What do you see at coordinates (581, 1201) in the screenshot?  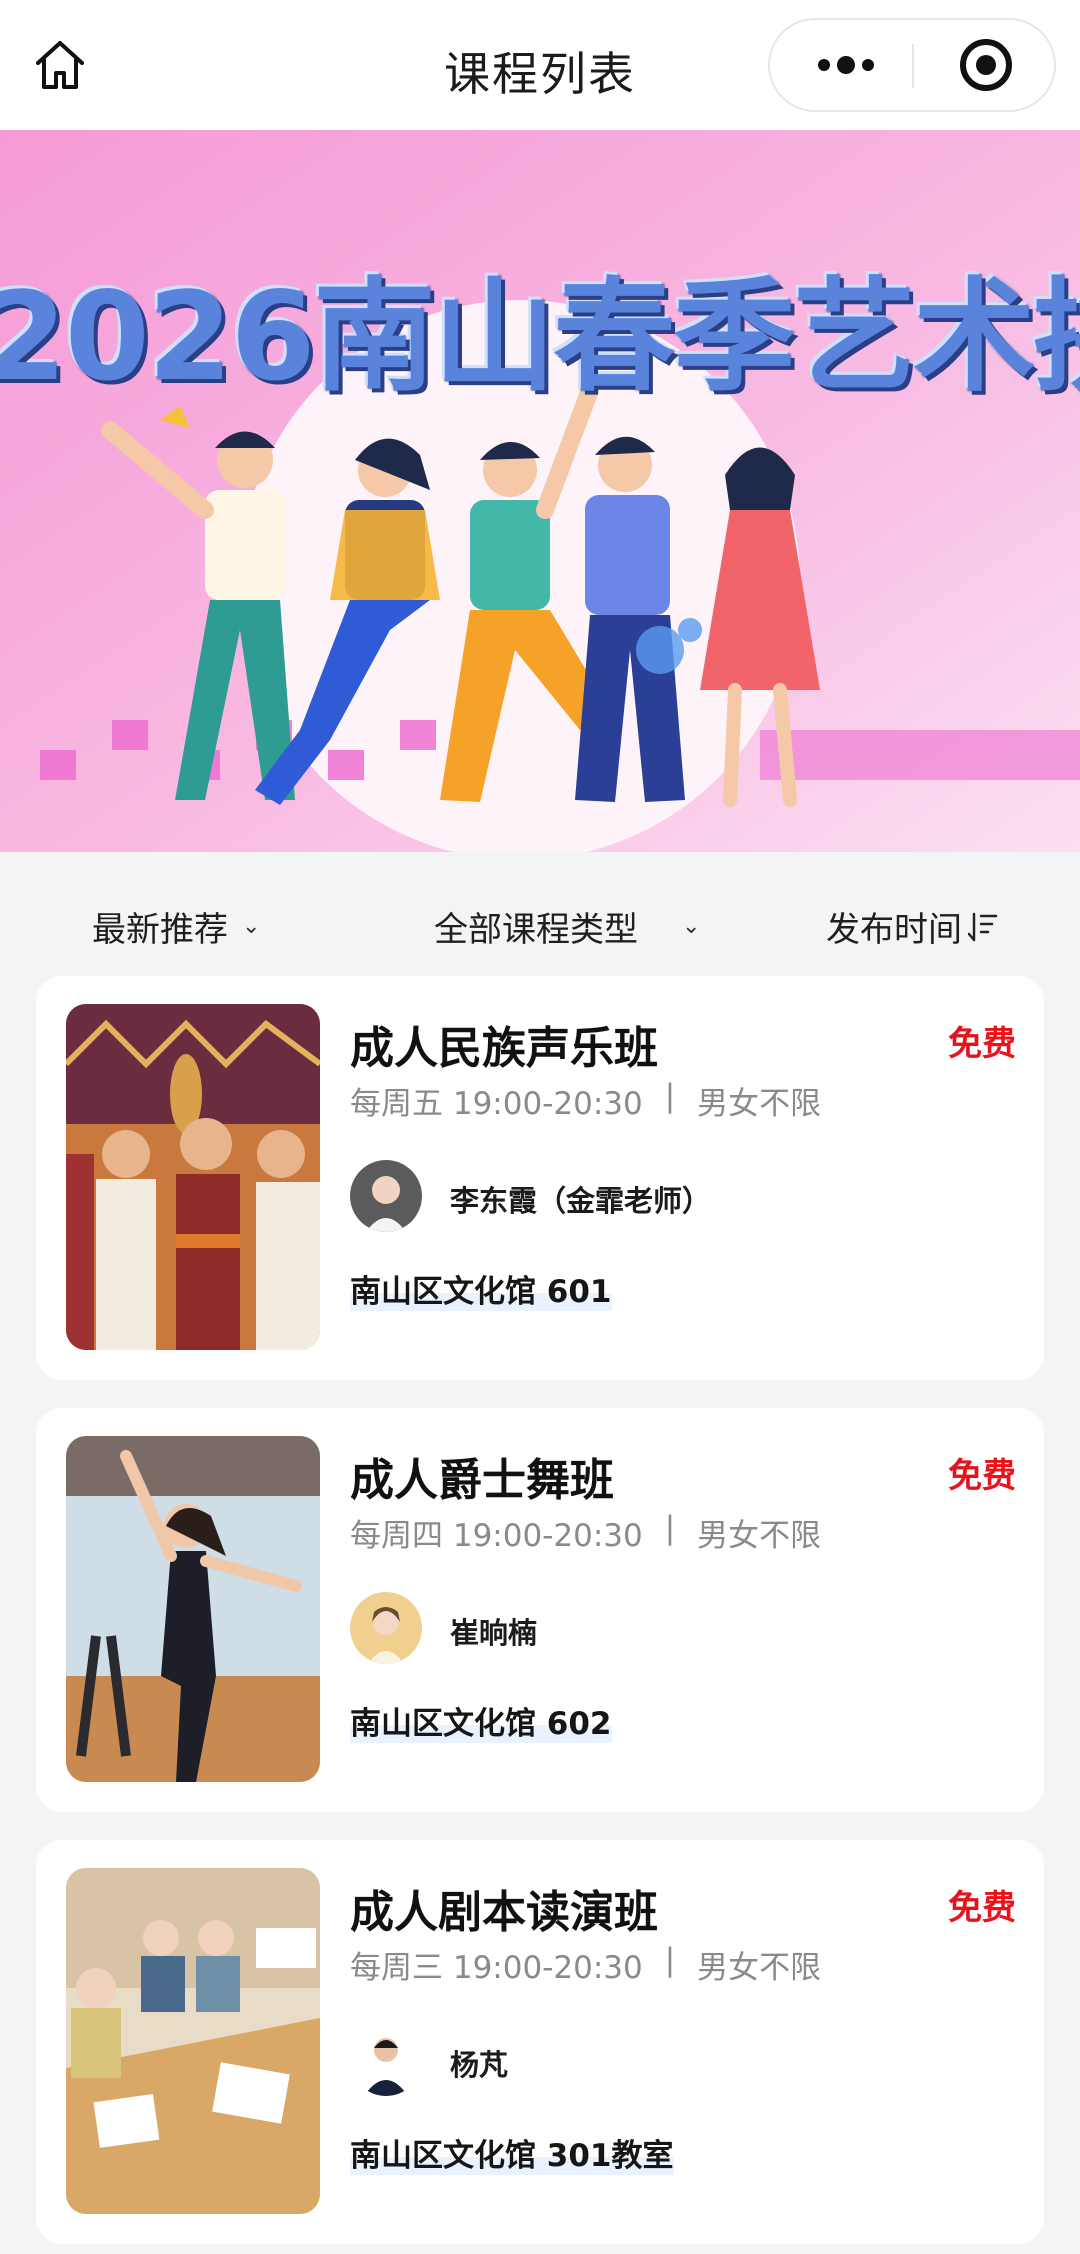 I see `teacher-name: 李东霞（金霏老师）` at bounding box center [581, 1201].